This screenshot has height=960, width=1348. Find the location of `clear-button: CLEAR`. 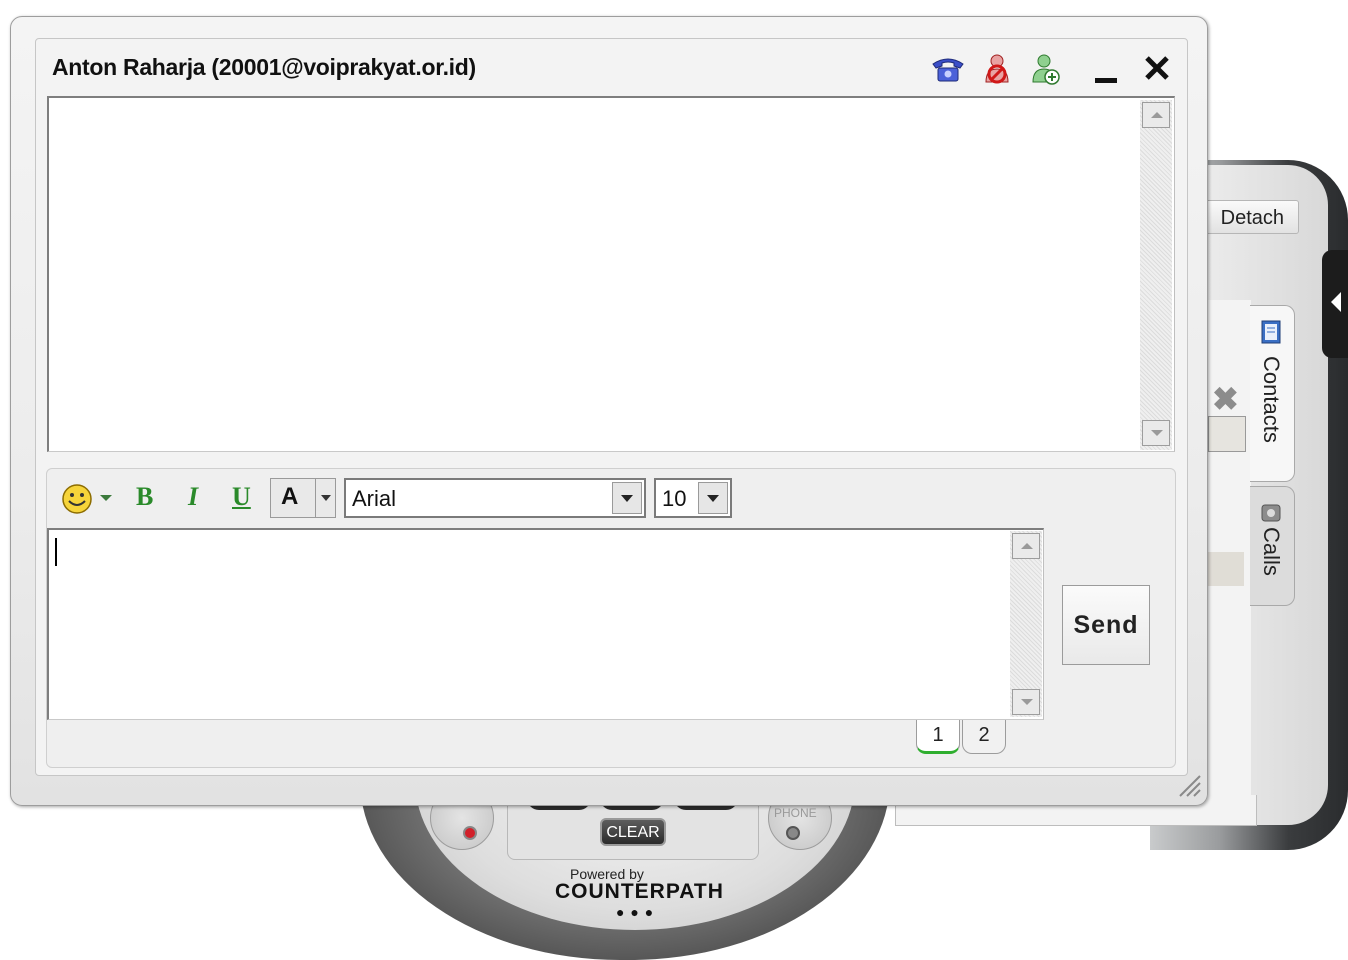

clear-button: CLEAR is located at coordinates (633, 832).